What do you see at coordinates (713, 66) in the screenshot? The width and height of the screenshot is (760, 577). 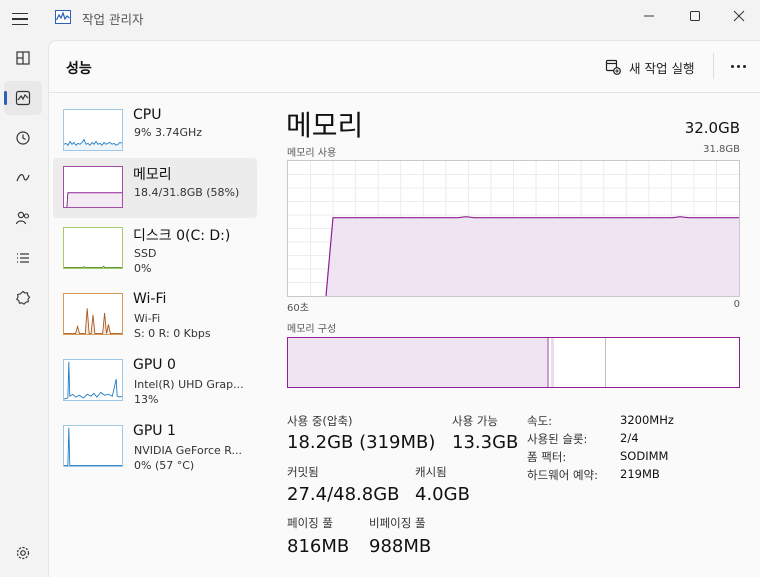 I see `header-divider` at bounding box center [713, 66].